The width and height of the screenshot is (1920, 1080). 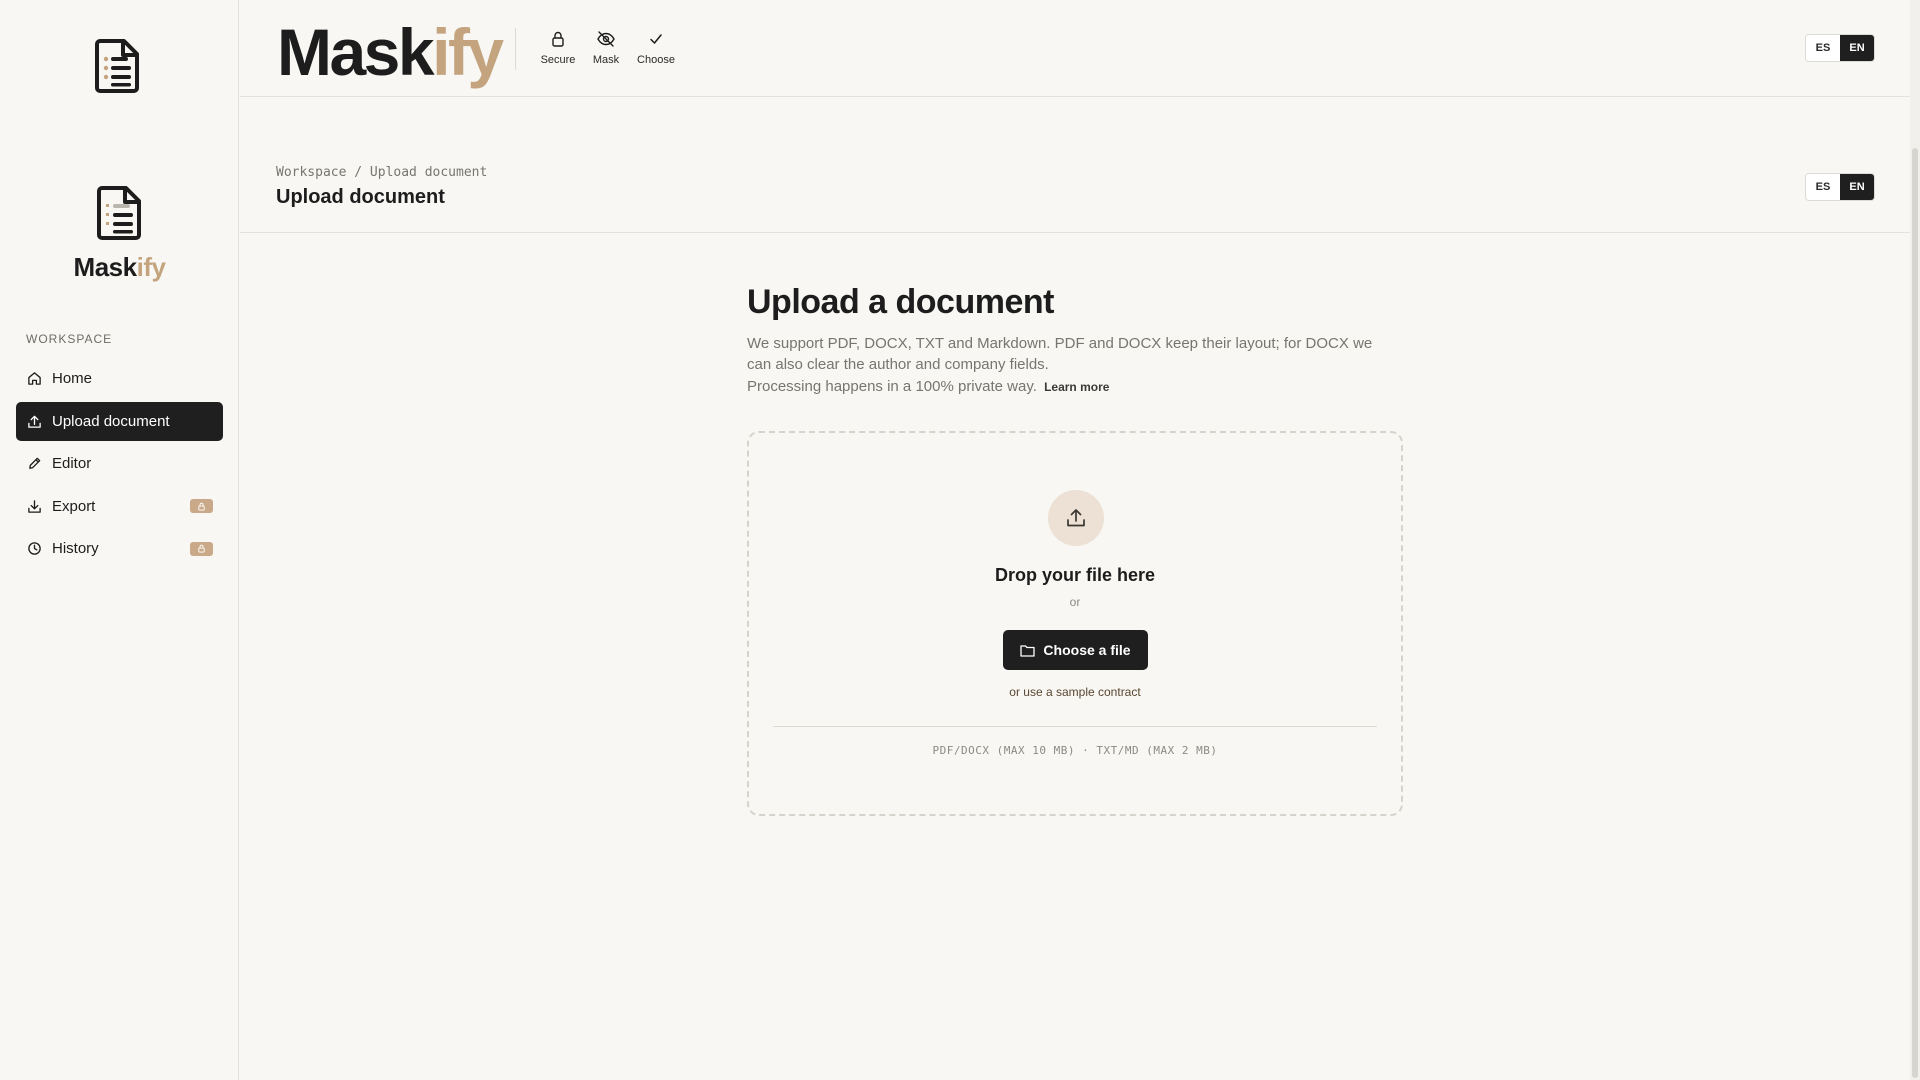 What do you see at coordinates (151, 267) in the screenshot?
I see `brand-suffix: ify` at bounding box center [151, 267].